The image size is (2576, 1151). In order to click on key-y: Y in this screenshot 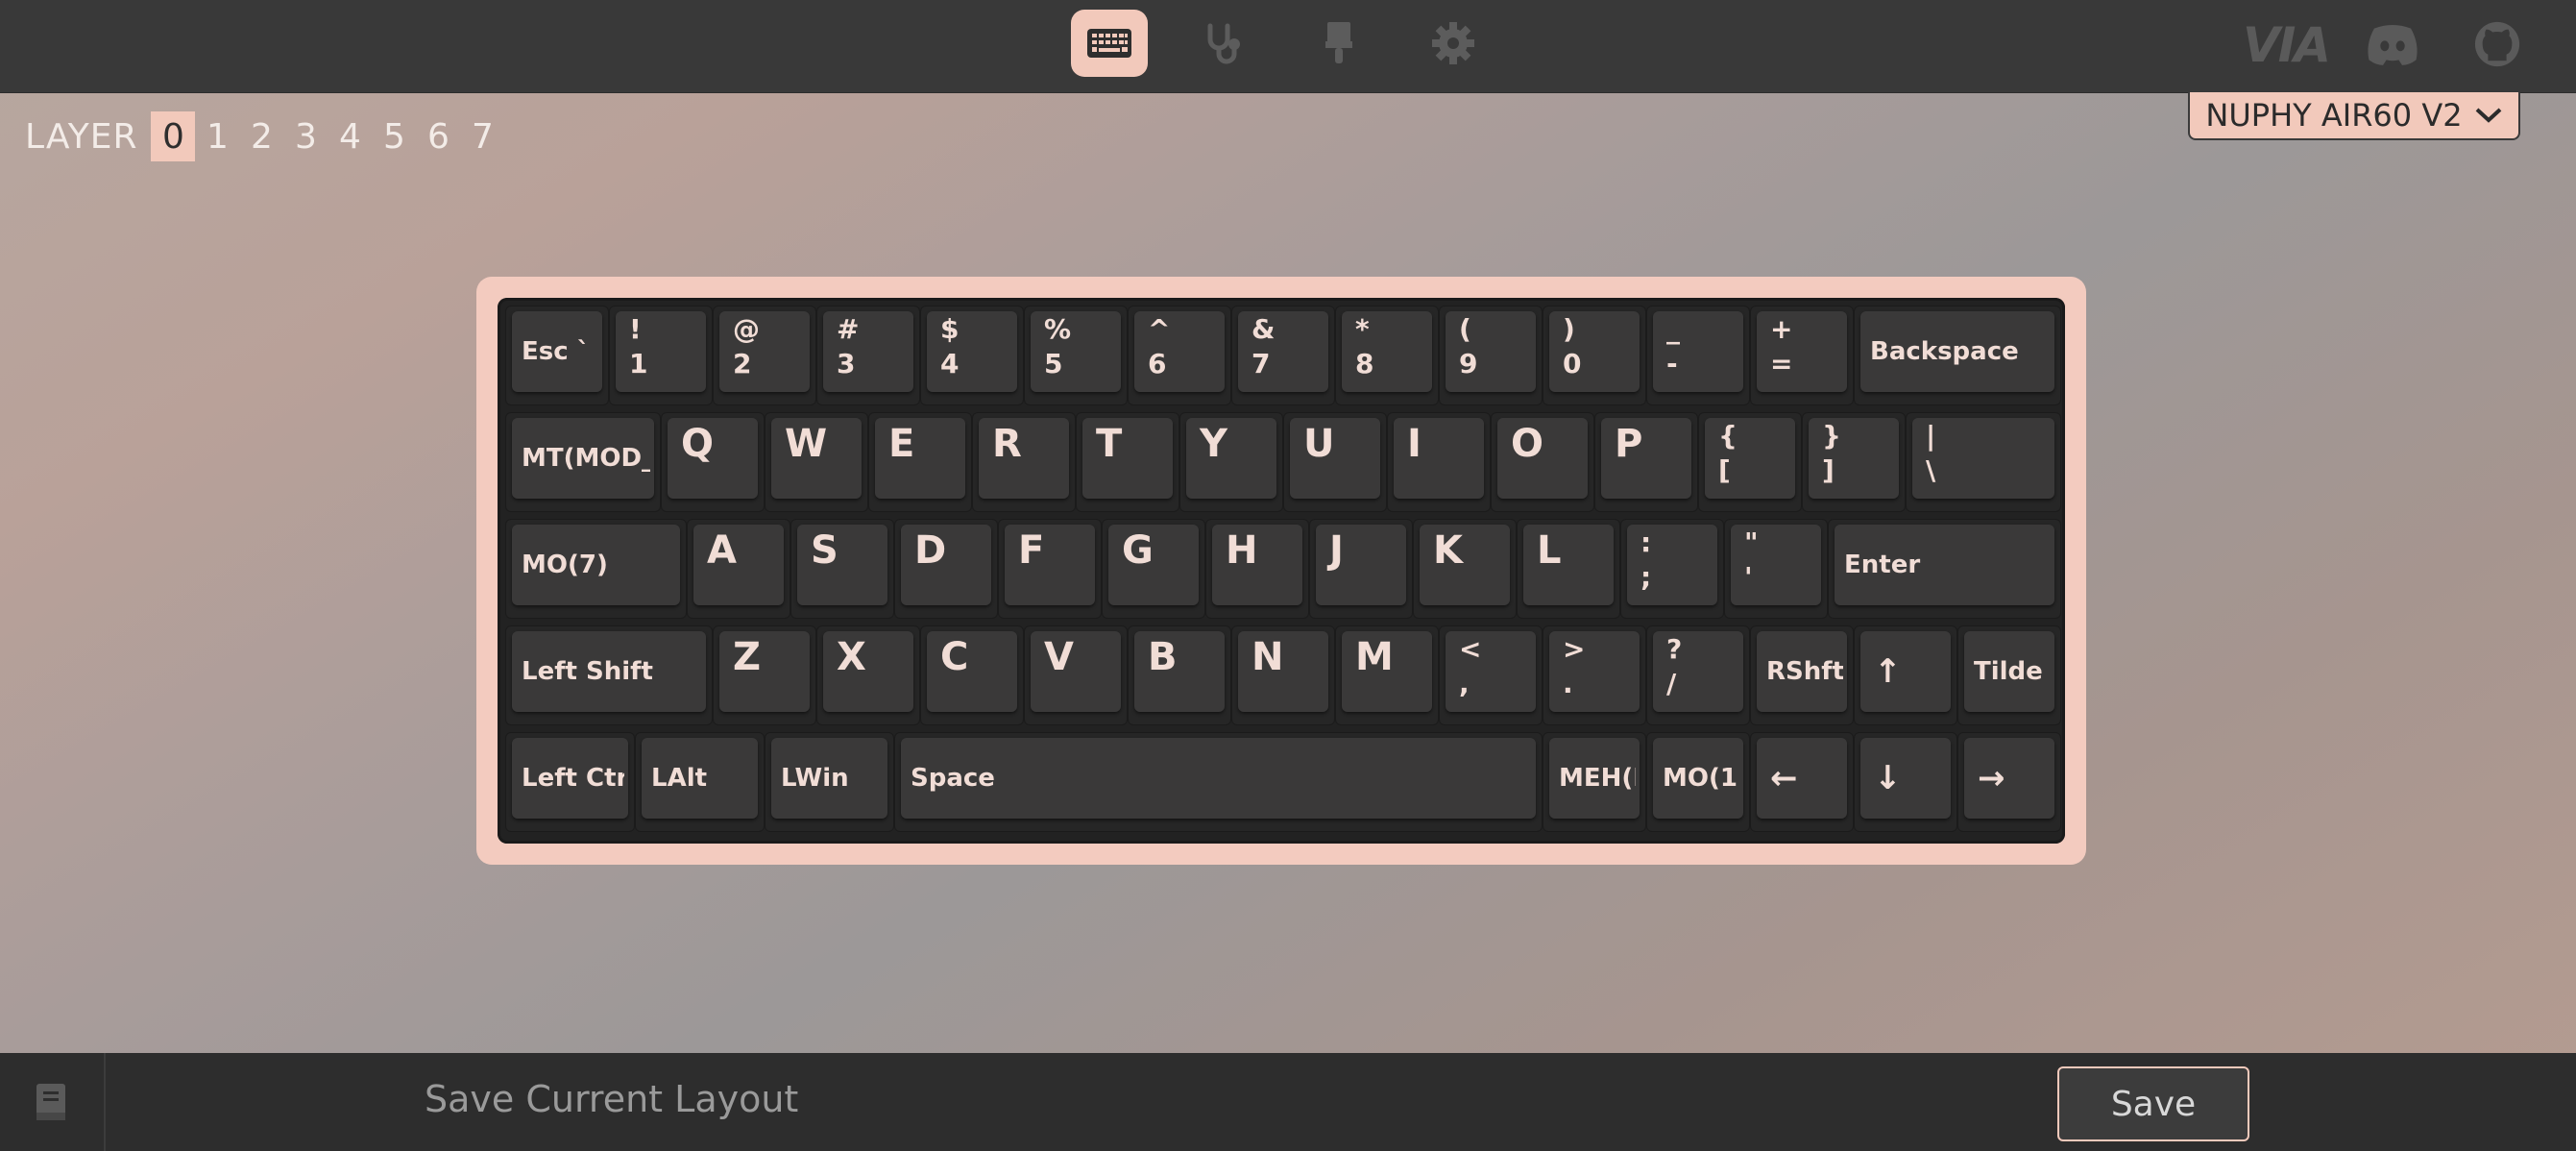, I will do `click(1231, 462)`.